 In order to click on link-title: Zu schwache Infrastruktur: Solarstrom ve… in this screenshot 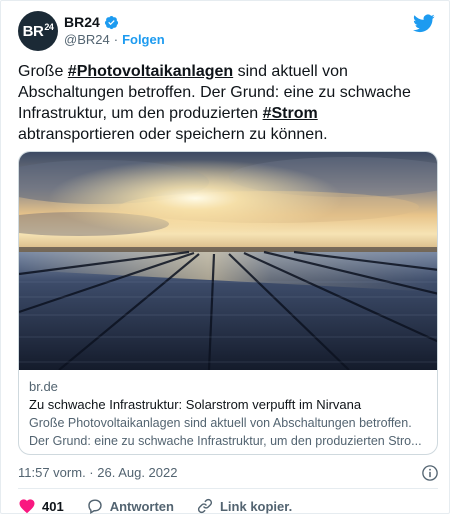, I will do `click(195, 404)`.